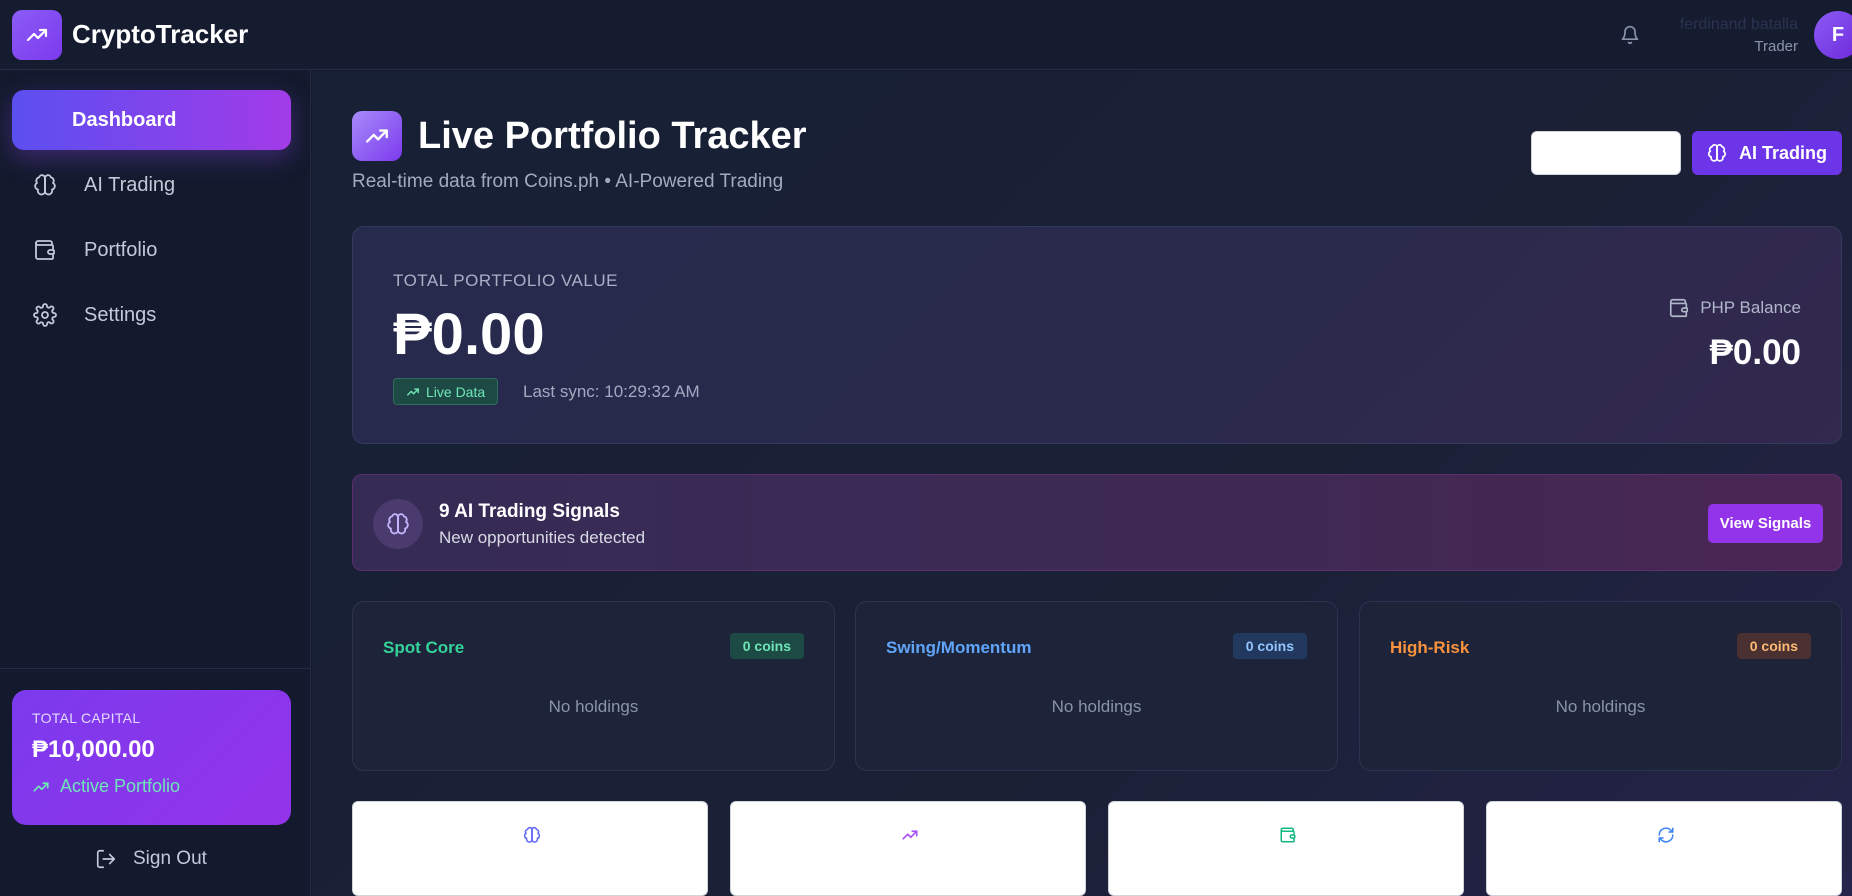  I want to click on capital-status-text: Active Portfolio, so click(120, 786).